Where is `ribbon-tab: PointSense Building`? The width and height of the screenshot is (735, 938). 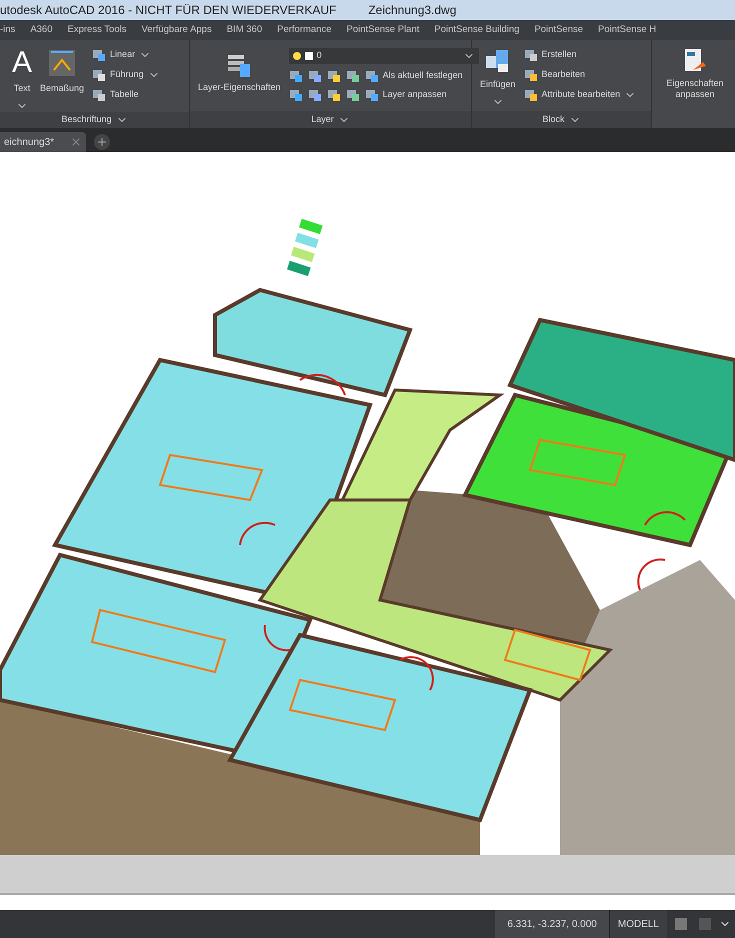
ribbon-tab: PointSense Building is located at coordinates (477, 30).